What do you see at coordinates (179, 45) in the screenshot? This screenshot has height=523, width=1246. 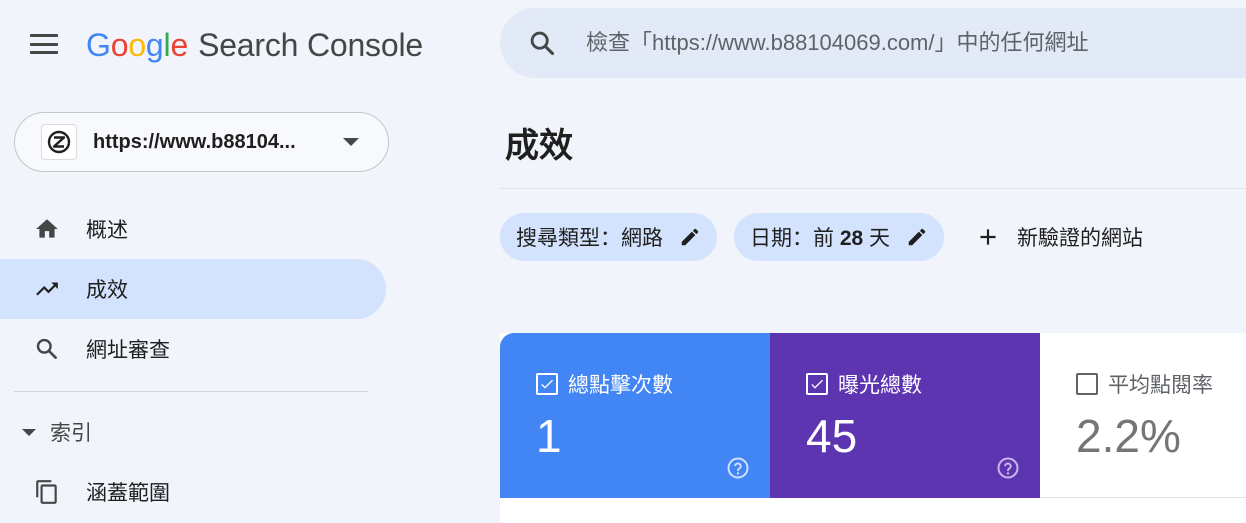 I see `logo-letter: e` at bounding box center [179, 45].